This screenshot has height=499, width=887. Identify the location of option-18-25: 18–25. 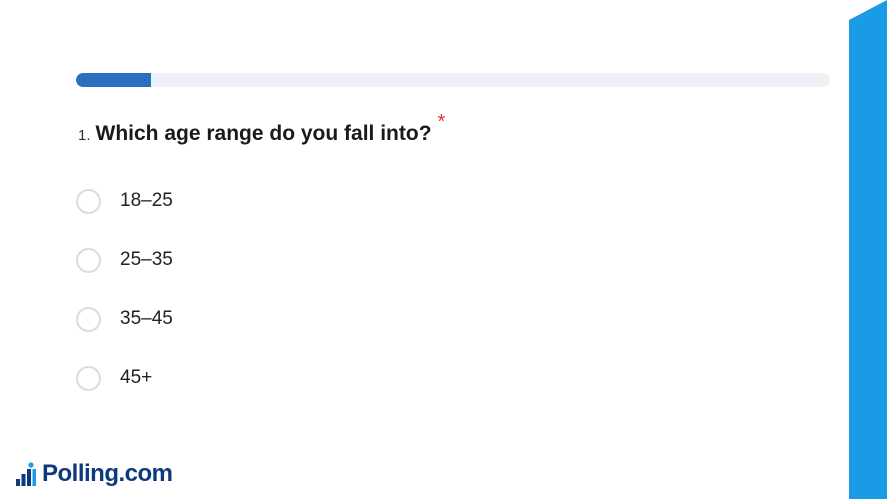
(124, 201).